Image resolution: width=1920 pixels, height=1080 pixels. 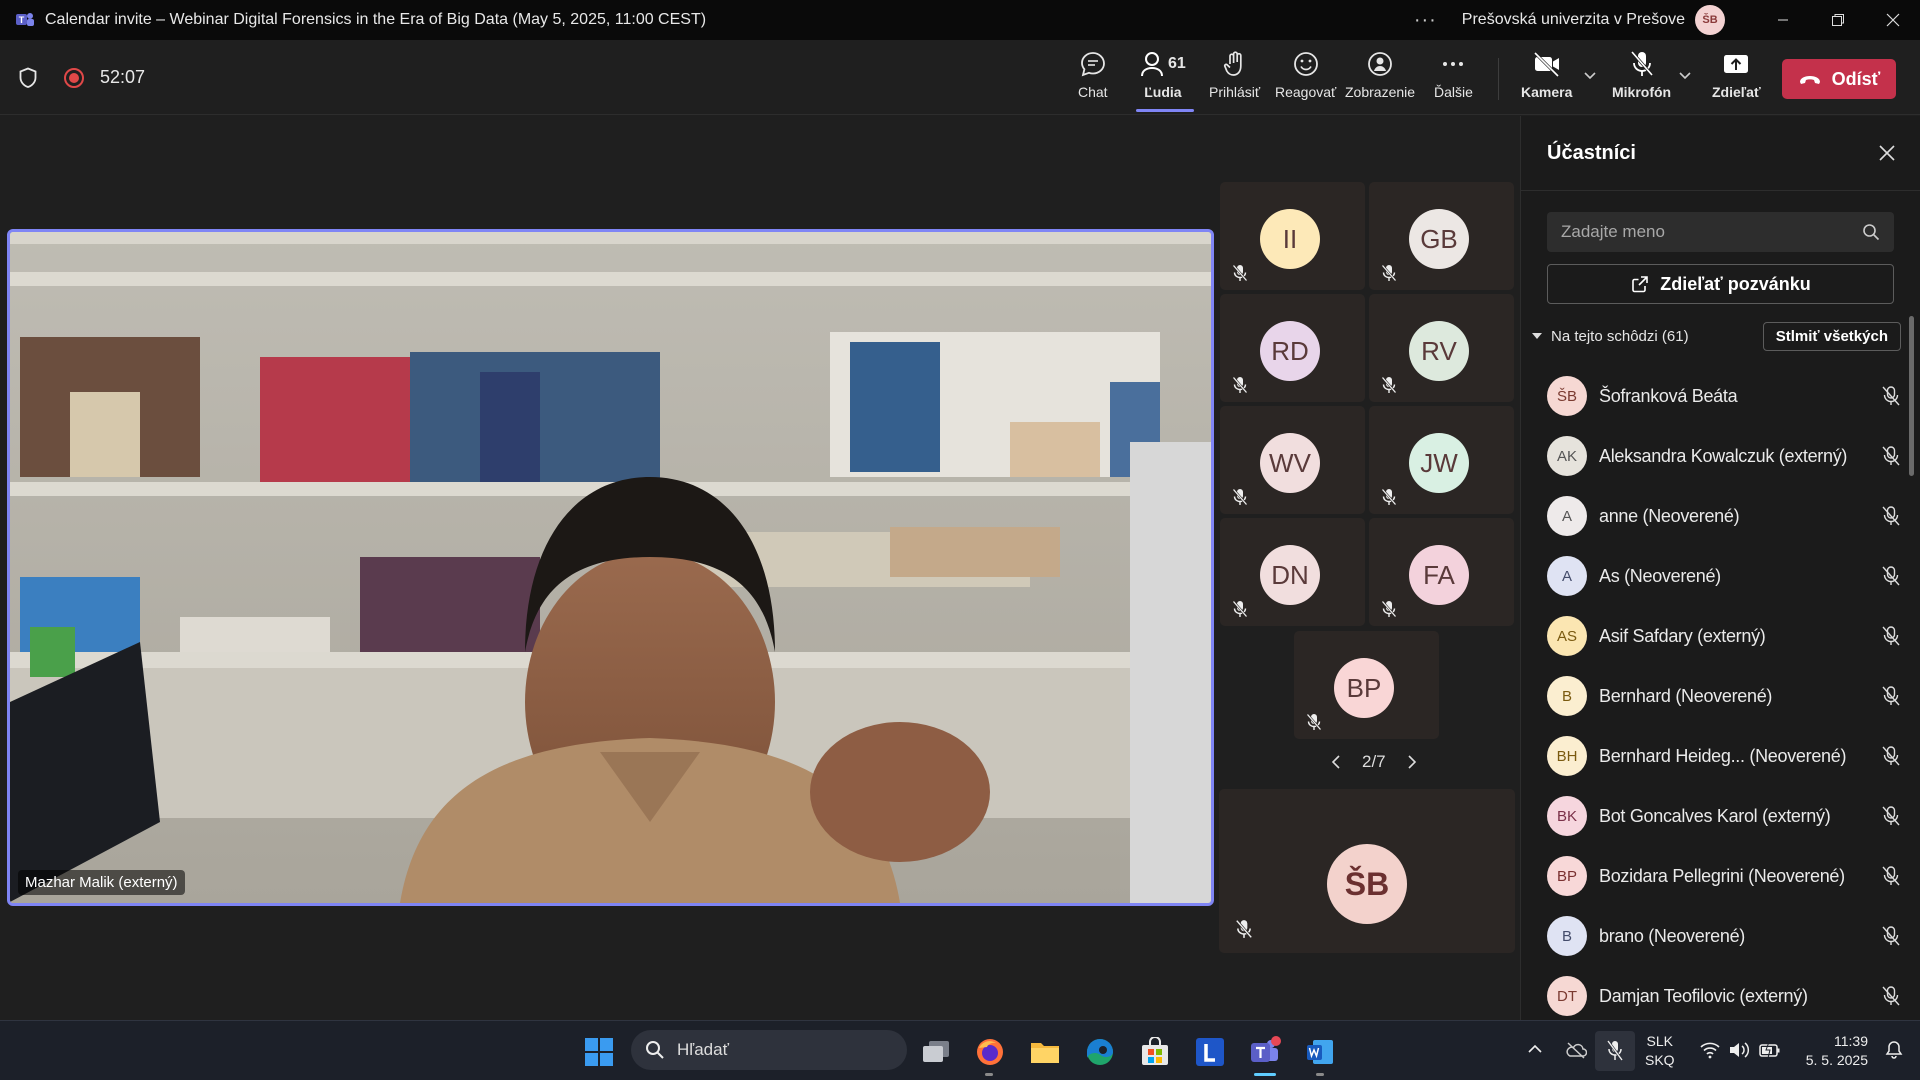 What do you see at coordinates (1093, 78) in the screenshot?
I see `chat-button: Chat` at bounding box center [1093, 78].